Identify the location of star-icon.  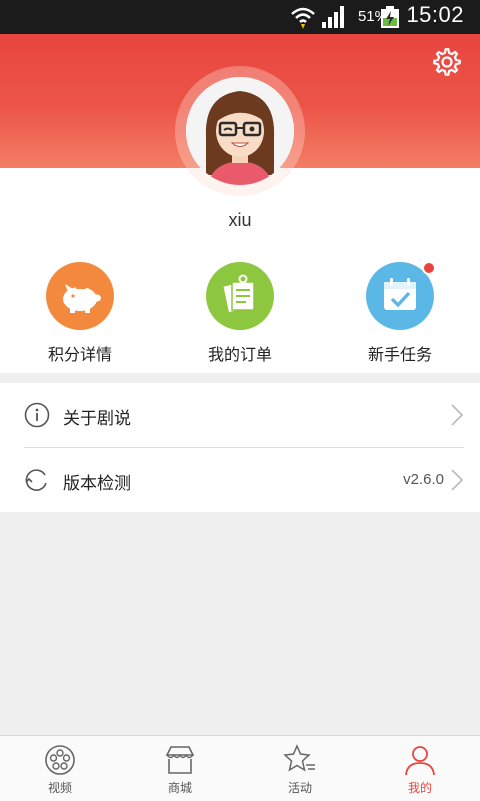
(299, 758).